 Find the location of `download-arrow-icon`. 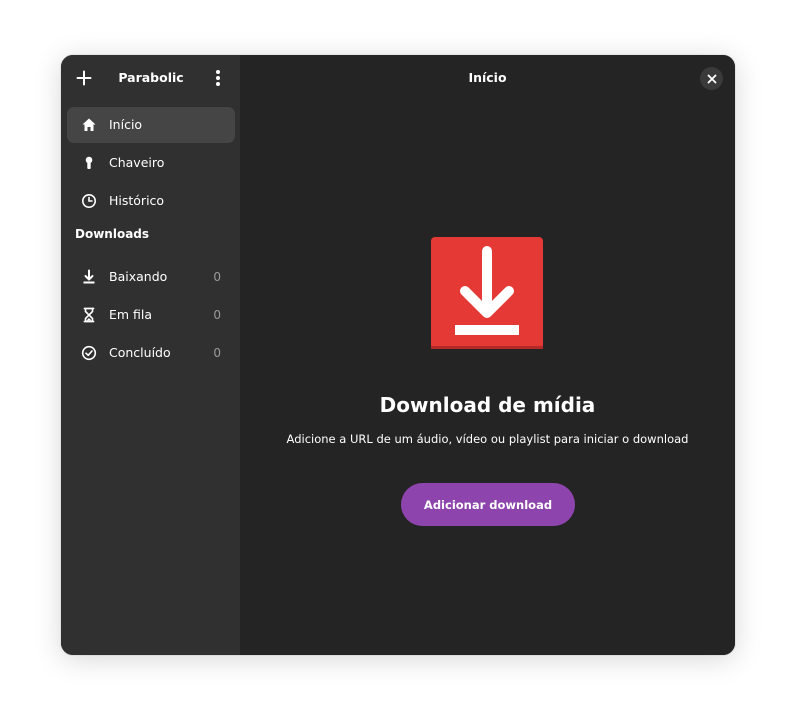

download-arrow-icon is located at coordinates (89, 277).